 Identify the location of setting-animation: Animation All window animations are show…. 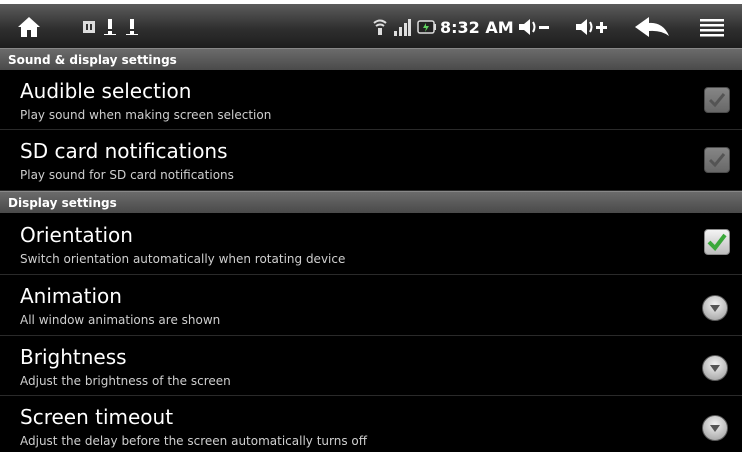
(371, 305).